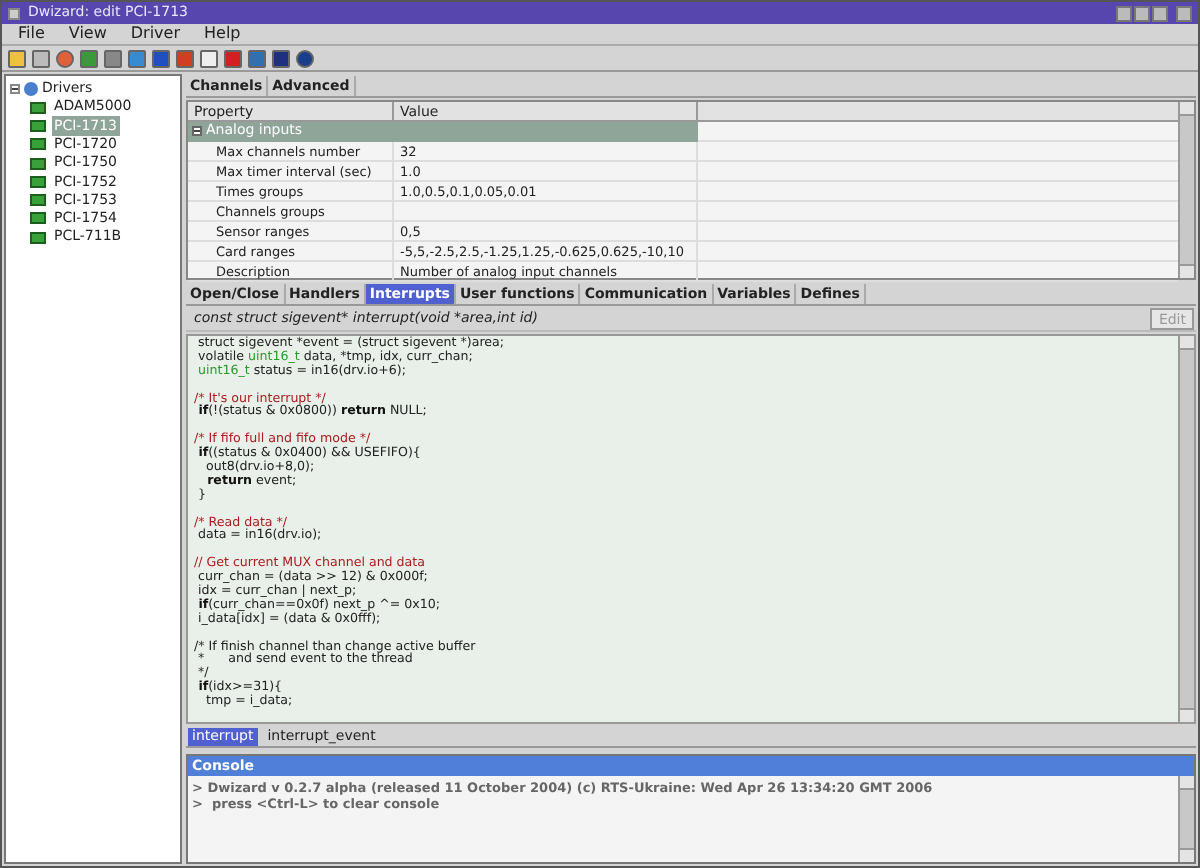 The image size is (1200, 868). Describe the element at coordinates (87, 34) in the screenshot. I see `menu-item: View` at that location.